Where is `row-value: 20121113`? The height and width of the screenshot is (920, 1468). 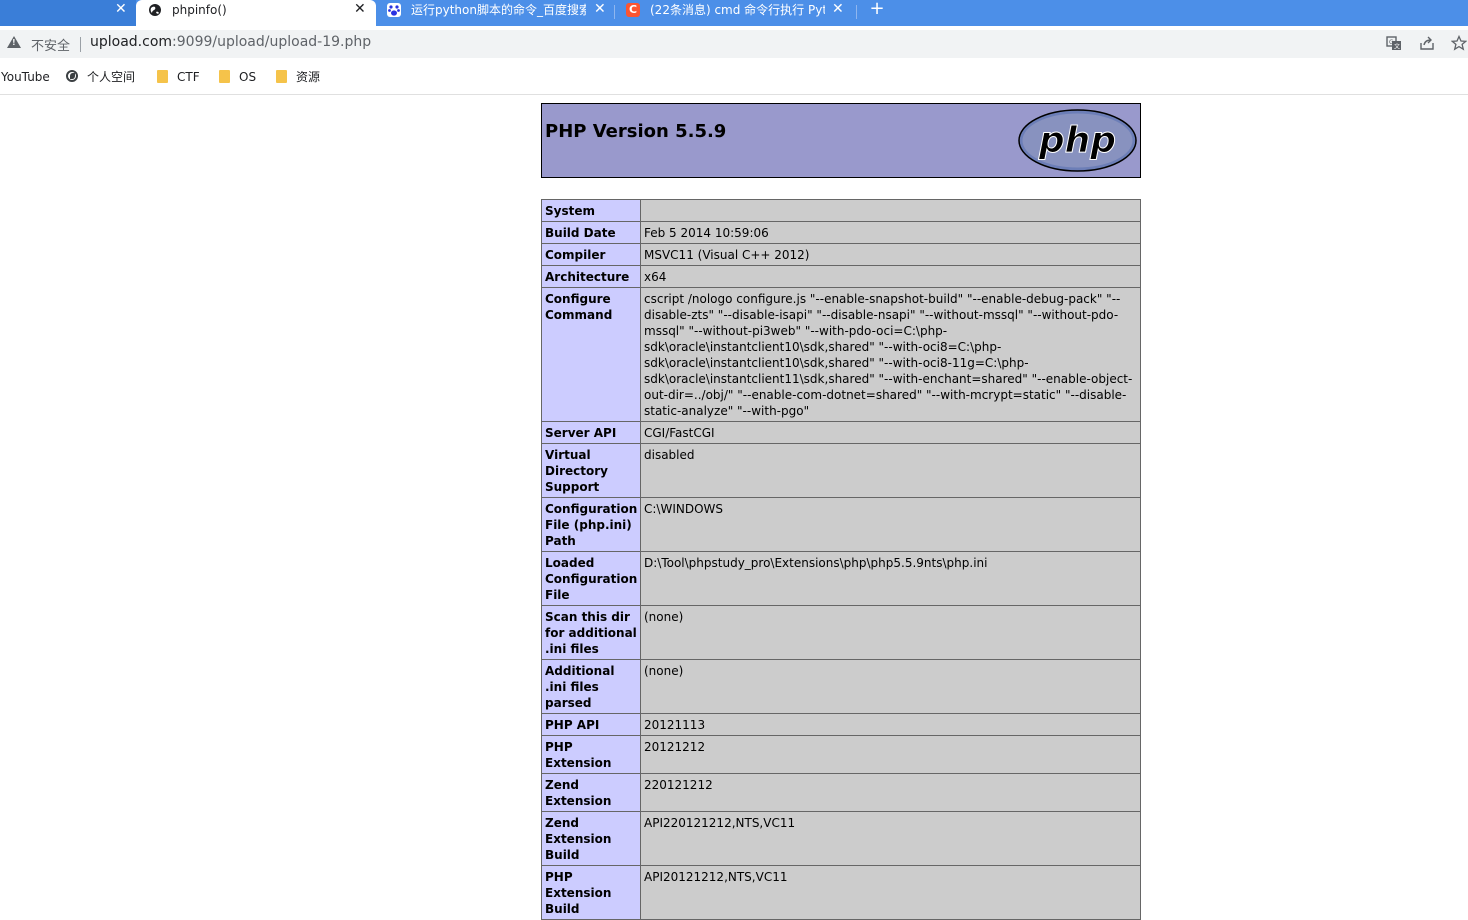
row-value: 20121113 is located at coordinates (890, 724).